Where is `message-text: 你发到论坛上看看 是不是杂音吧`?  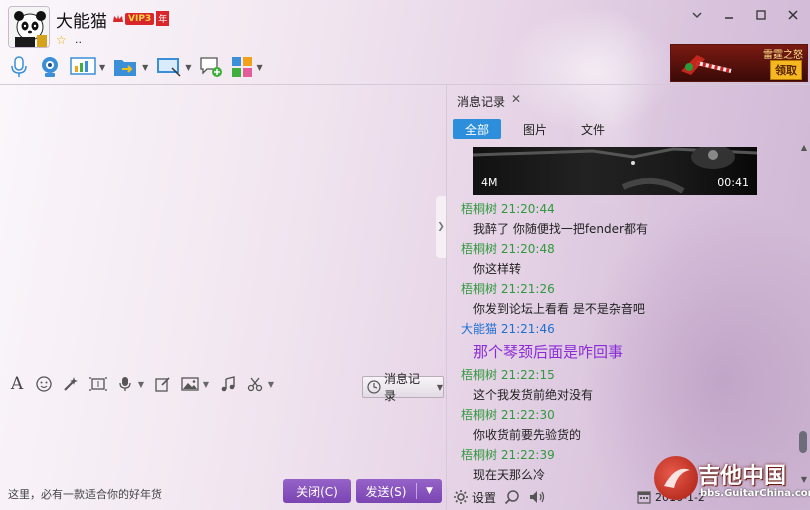 message-text: 你发到论坛上看看 是不是杂音吧 is located at coordinates (559, 309).